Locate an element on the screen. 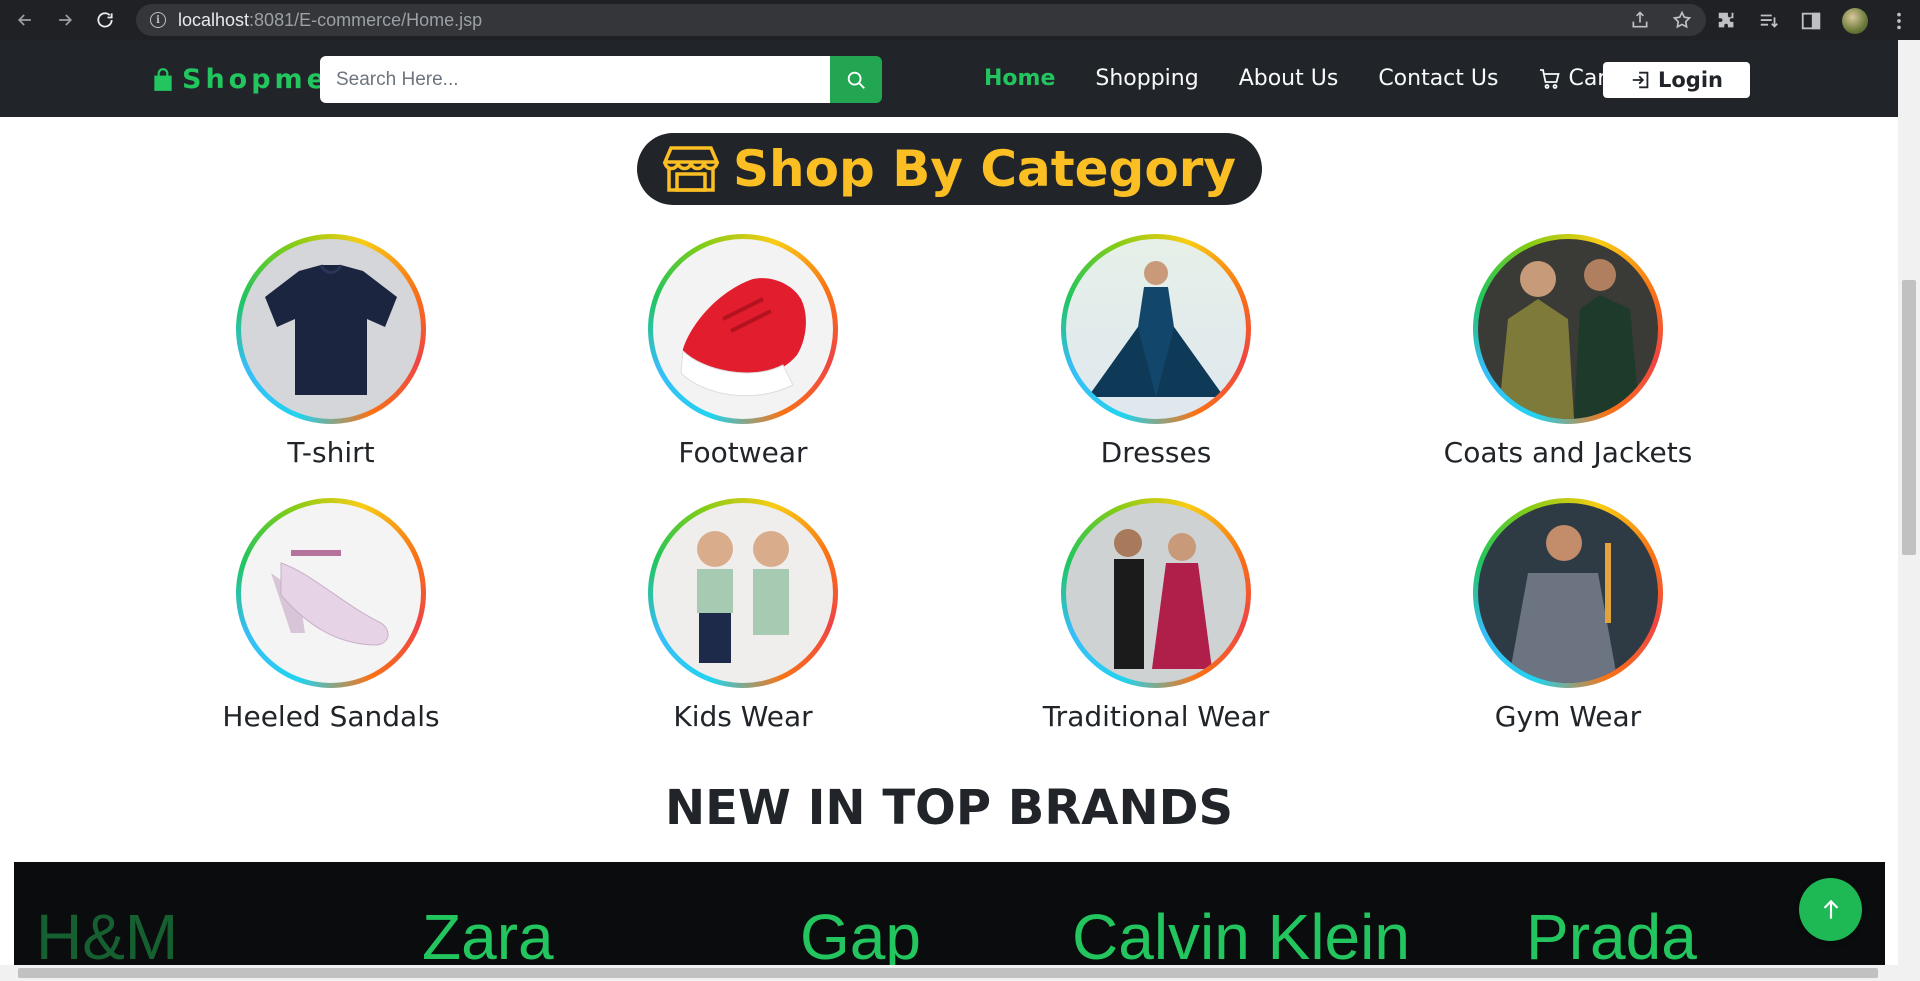 The height and width of the screenshot is (981, 1920). category-heeled-sandals: Heeled Sandals is located at coordinates (331, 615).